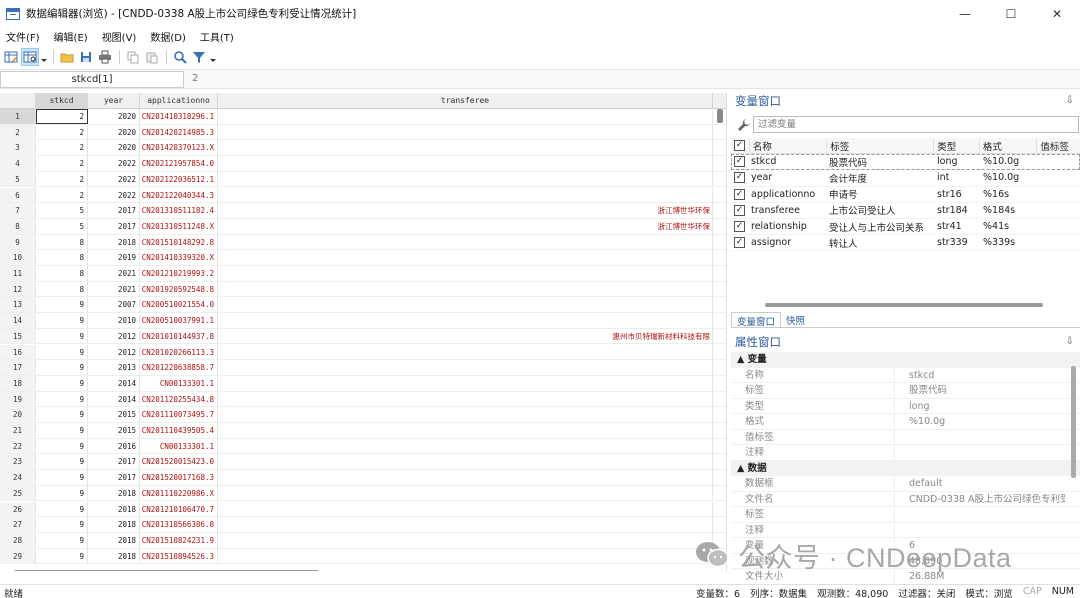 This screenshot has width=1080, height=598. Describe the element at coordinates (105, 57) in the screenshot. I see `print-button` at that location.